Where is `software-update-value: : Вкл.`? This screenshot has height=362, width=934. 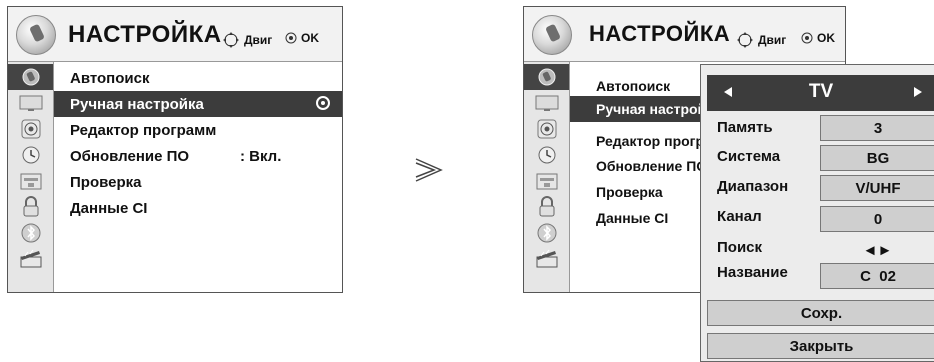 software-update-value: : Вкл. is located at coordinates (261, 156).